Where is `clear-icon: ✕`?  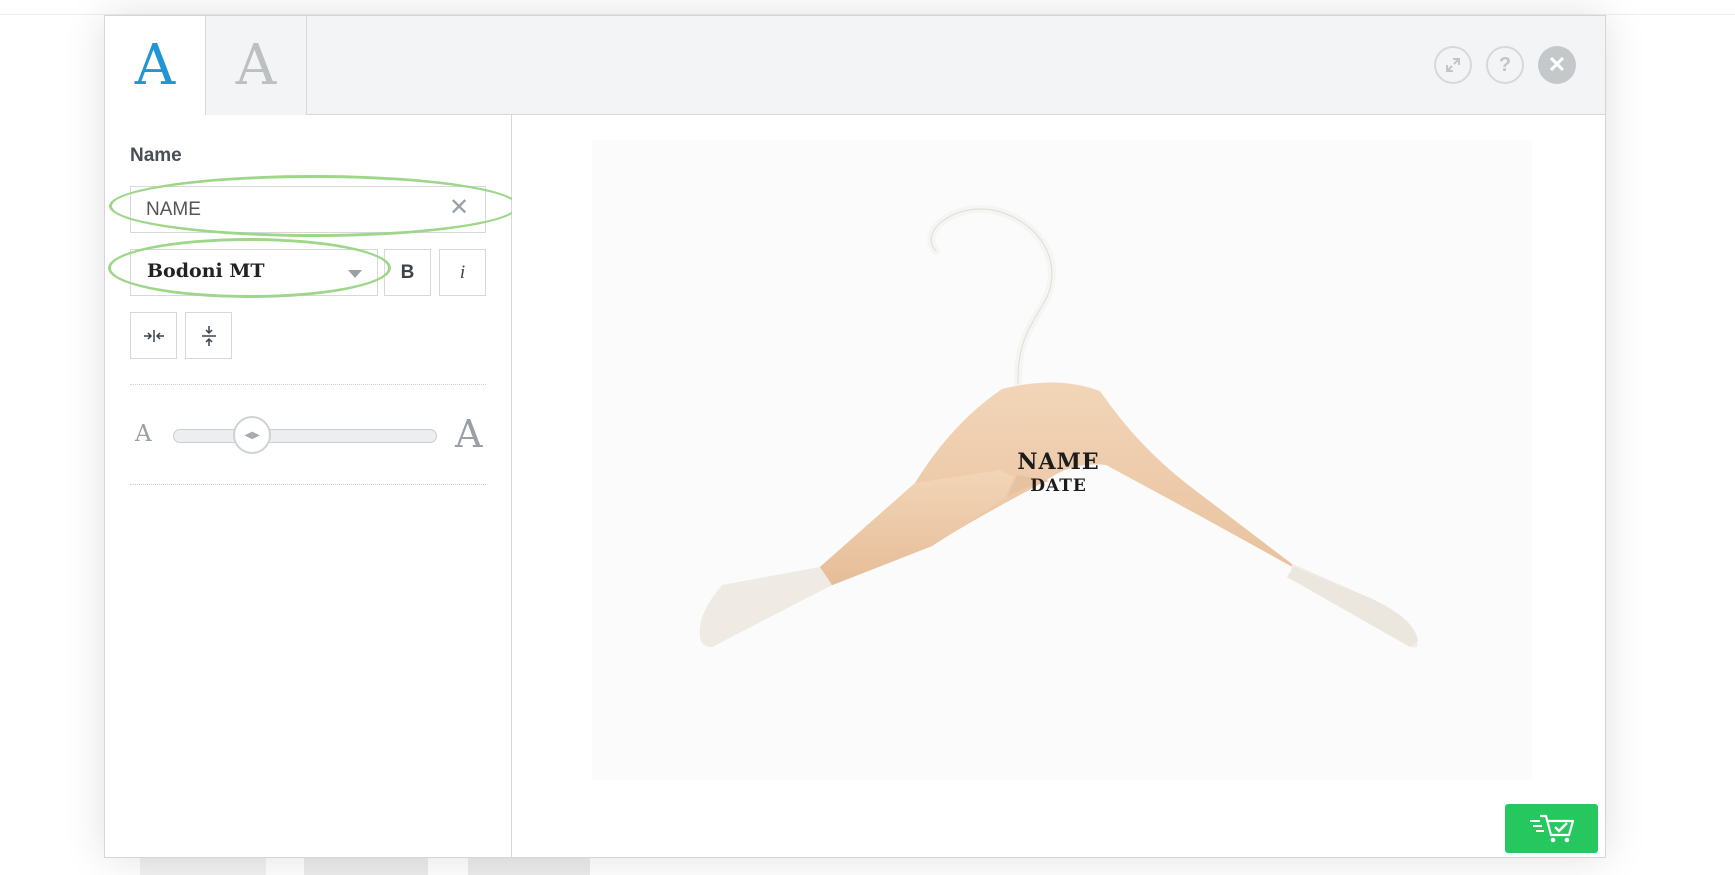 clear-icon: ✕ is located at coordinates (459, 208).